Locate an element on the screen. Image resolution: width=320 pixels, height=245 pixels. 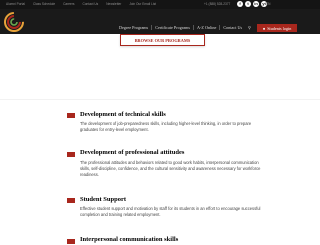
search-icon: ⚲ is located at coordinates (249, 27).